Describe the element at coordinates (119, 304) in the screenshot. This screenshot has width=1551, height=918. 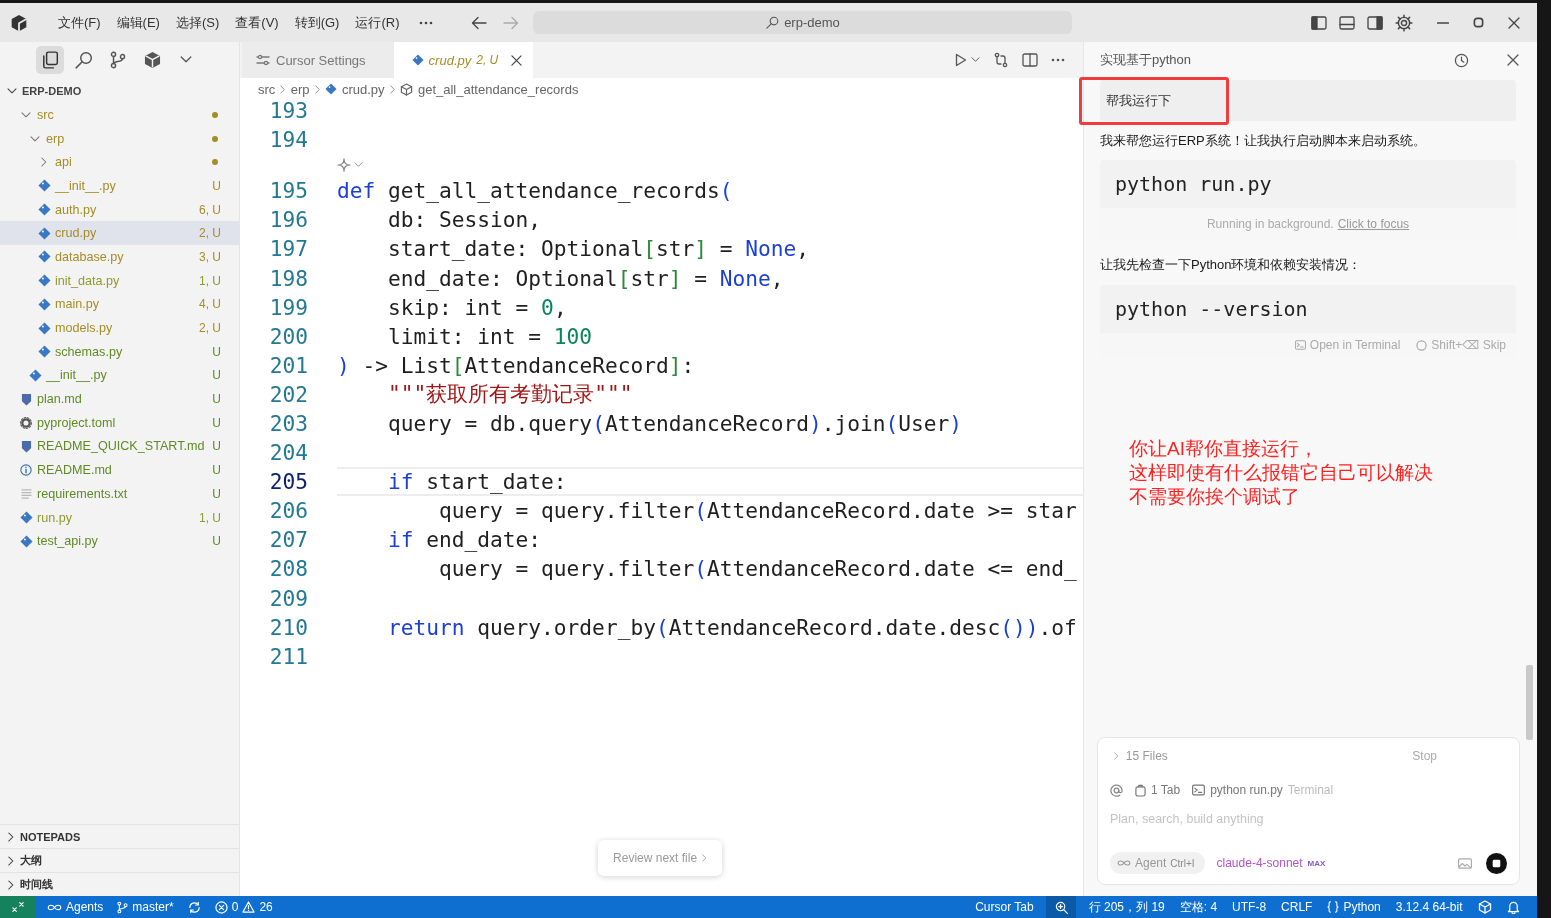
I see `file-item: main.py 4, U` at that location.